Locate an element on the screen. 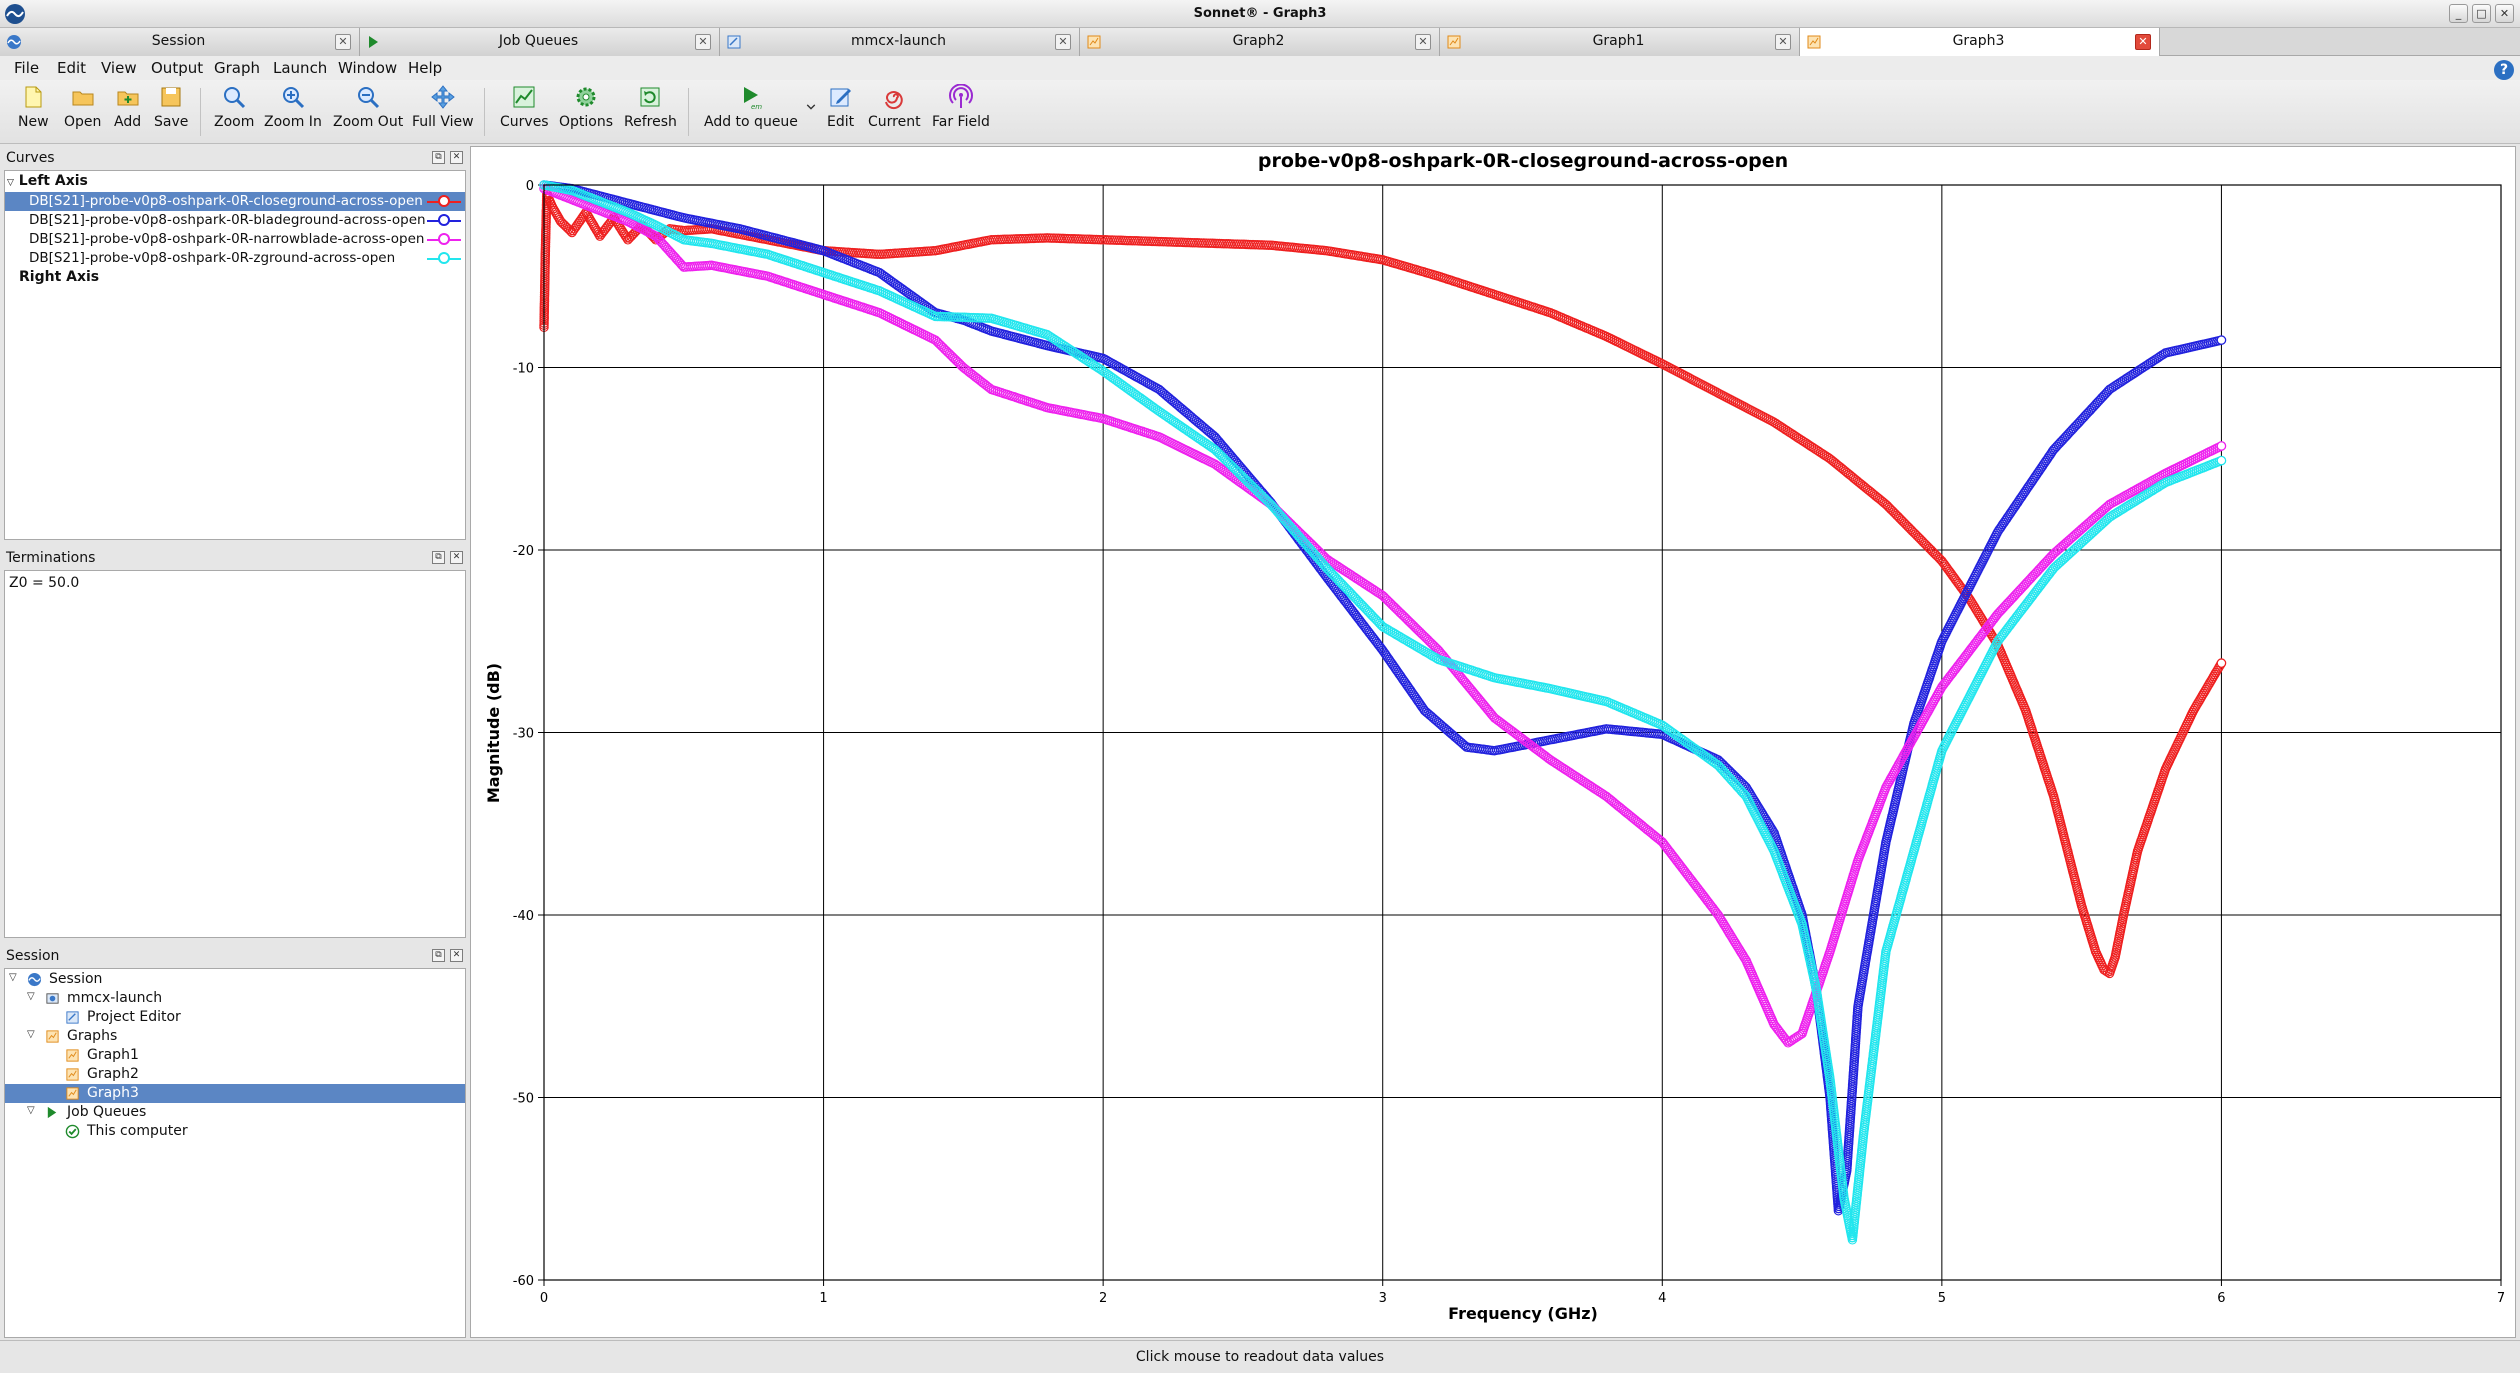 This screenshot has width=2520, height=1373. add-to-queue-button: em Add to queue is located at coordinates (751, 107).